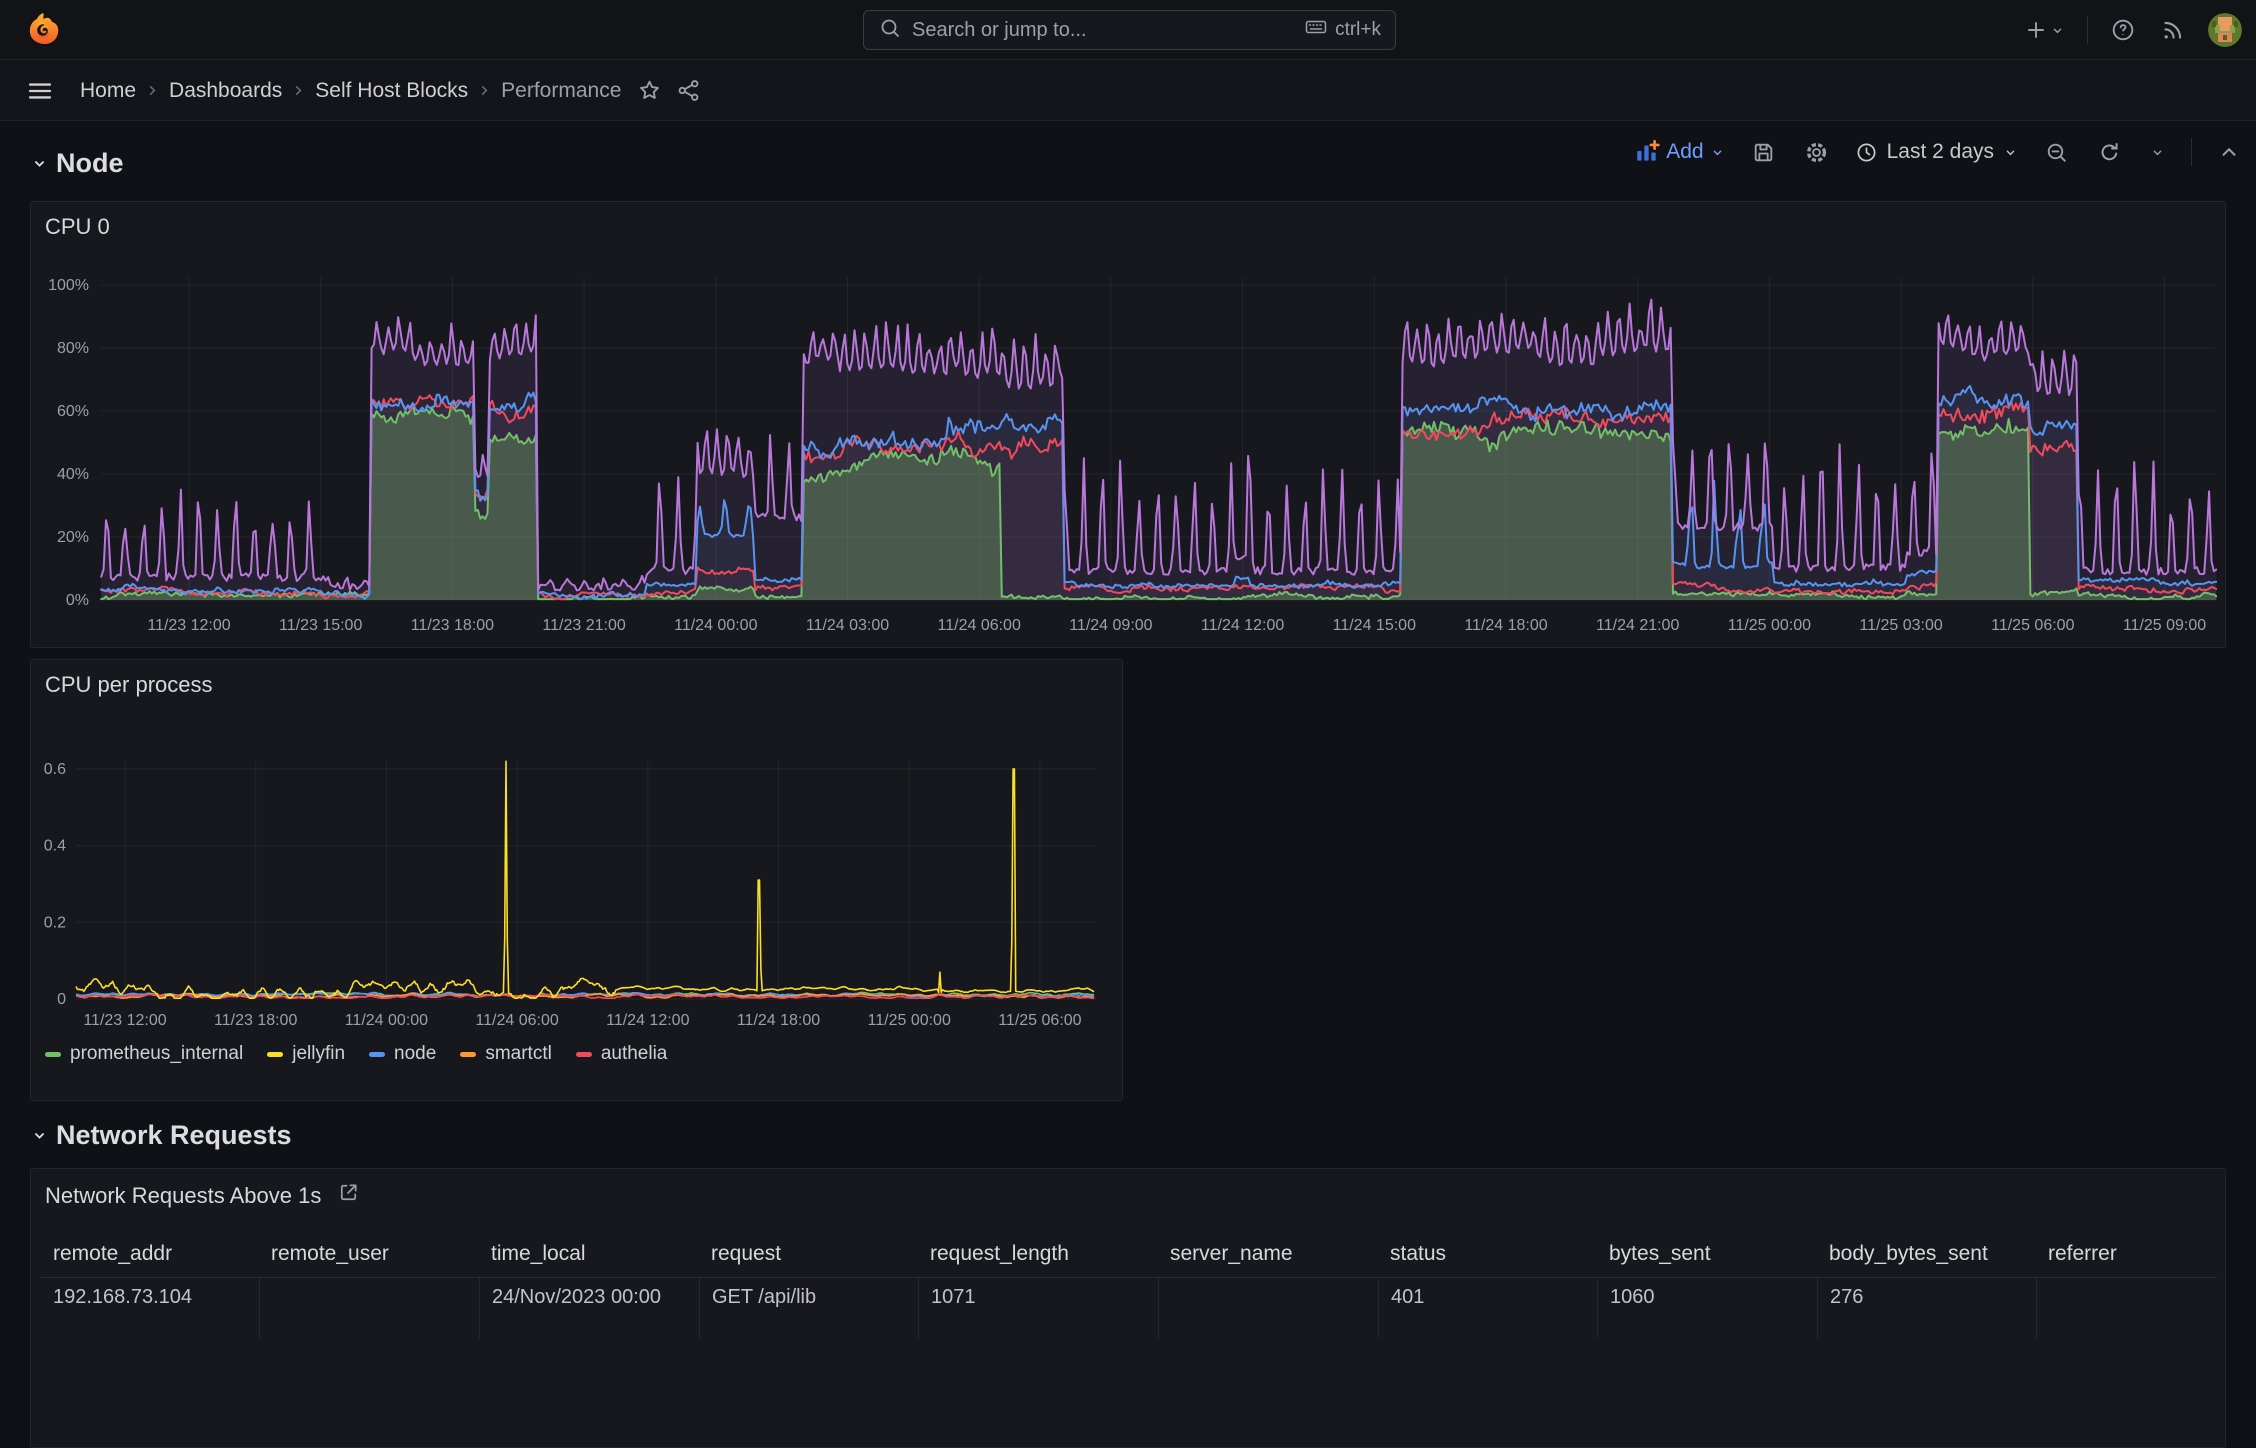  What do you see at coordinates (1900, 625) in the screenshot?
I see `svg-text: 11/25 03:00` at bounding box center [1900, 625].